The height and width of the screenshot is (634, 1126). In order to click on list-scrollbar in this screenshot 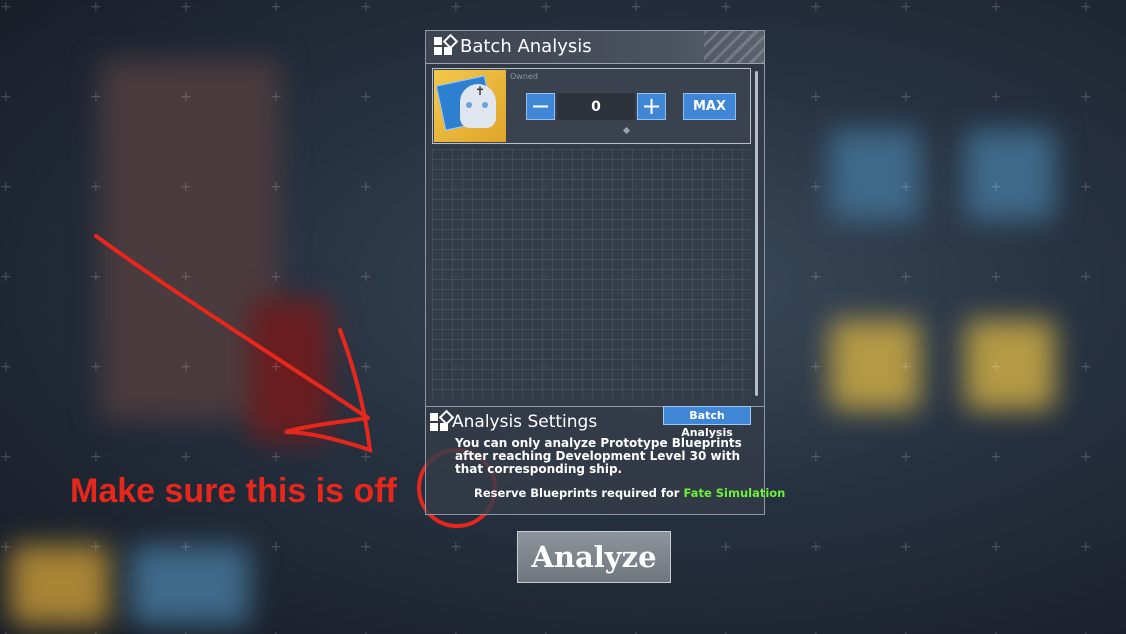, I will do `click(756, 233)`.